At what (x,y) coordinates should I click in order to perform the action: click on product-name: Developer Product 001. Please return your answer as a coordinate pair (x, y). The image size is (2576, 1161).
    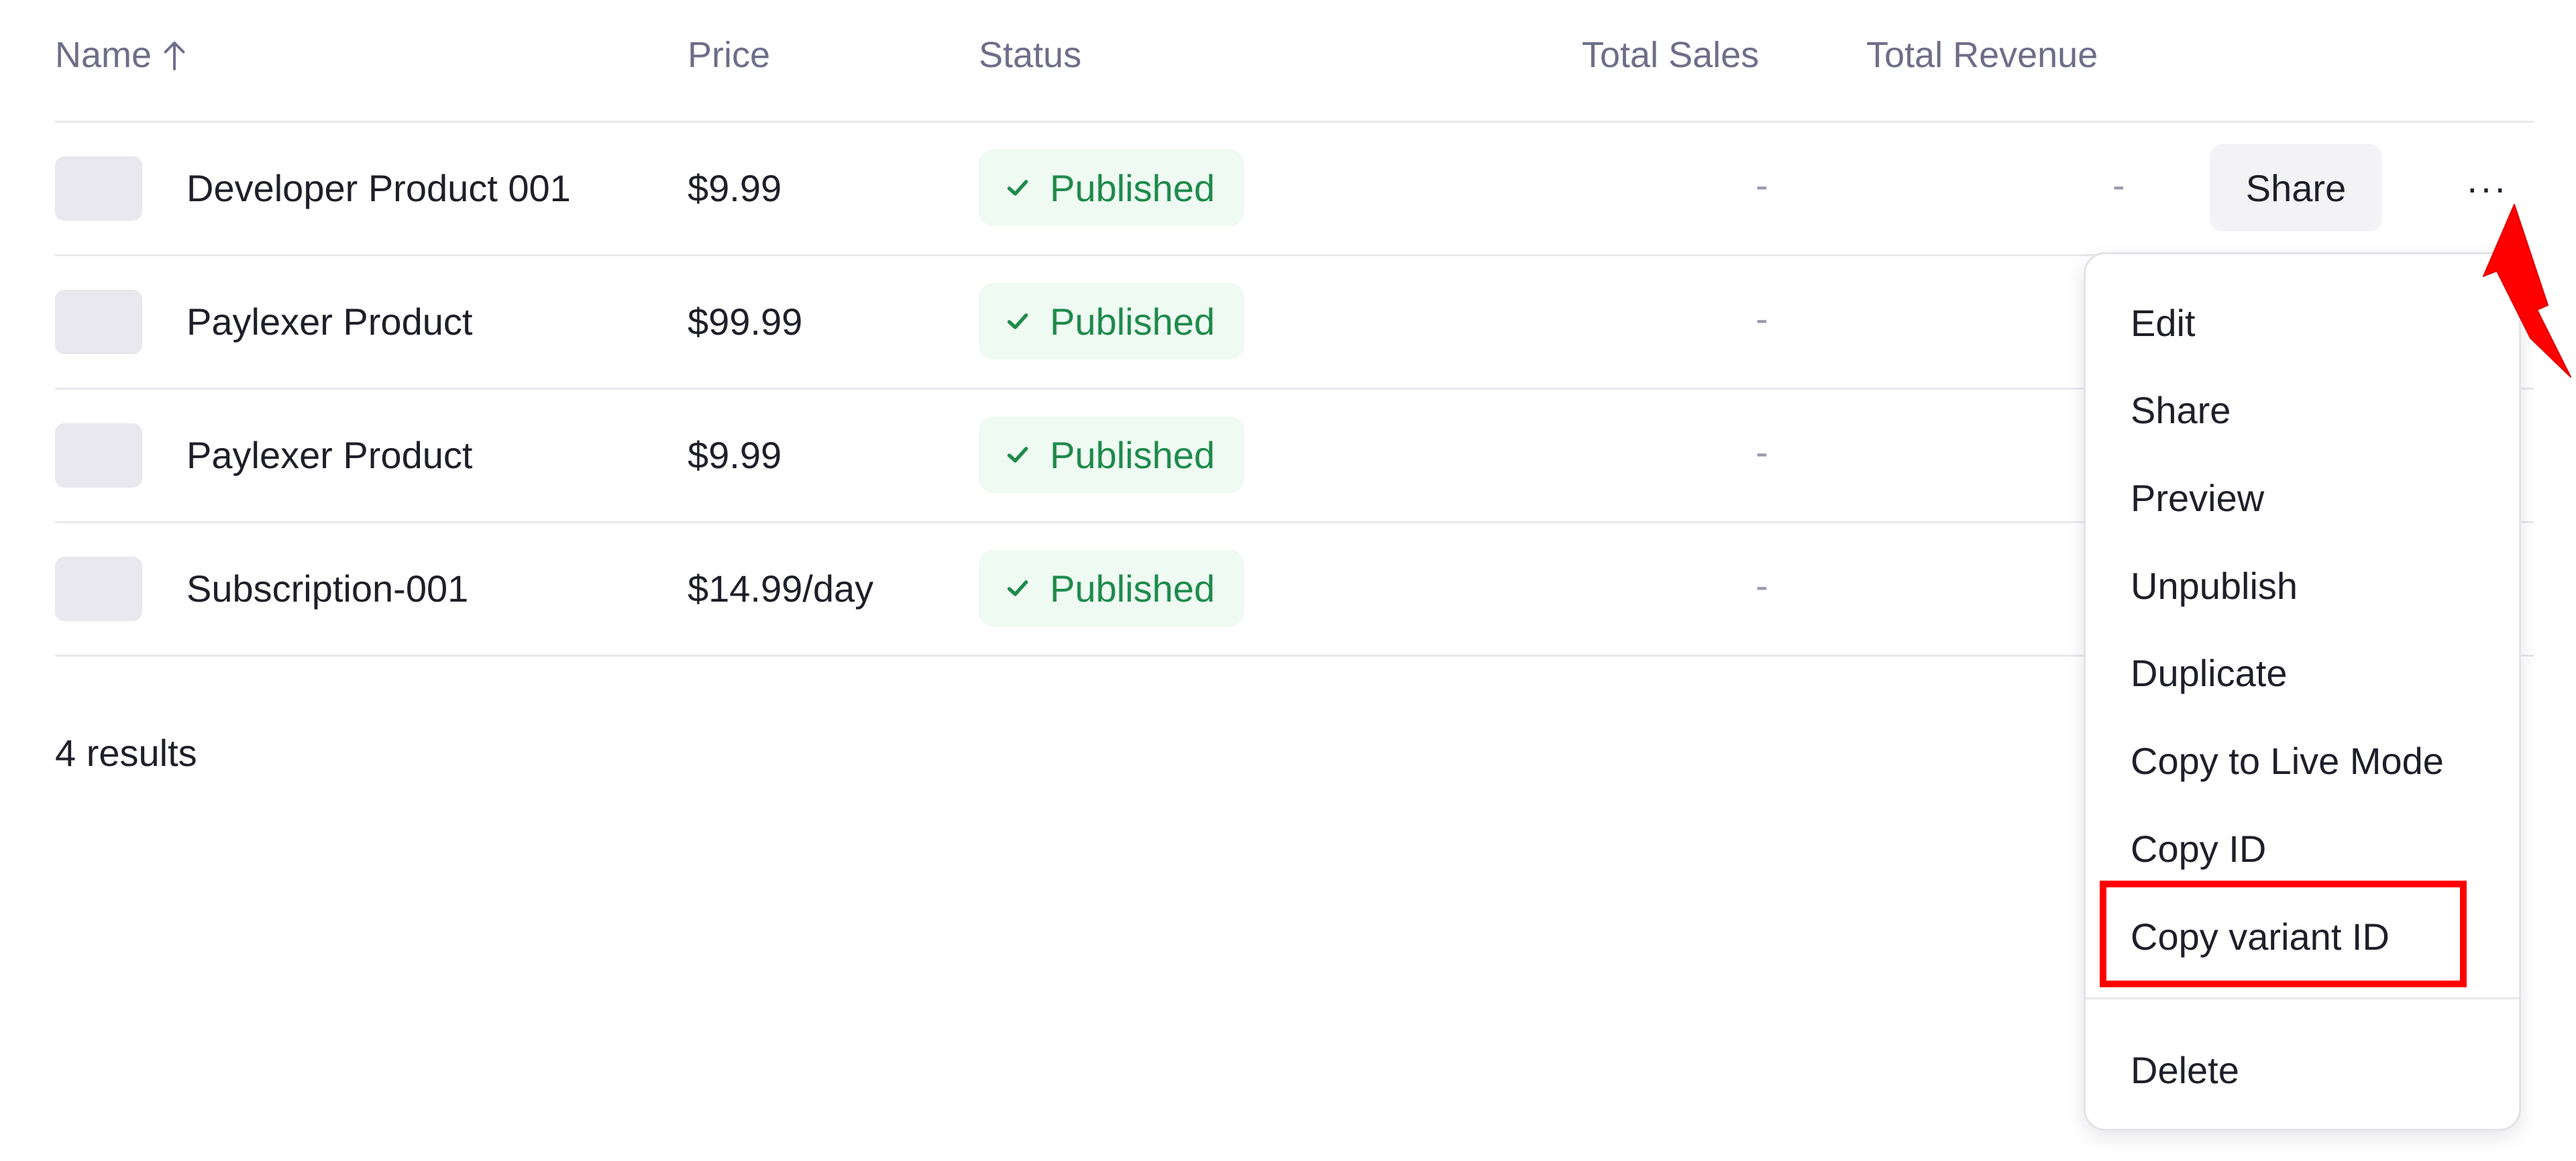
    Looking at the image, I should click on (378, 188).